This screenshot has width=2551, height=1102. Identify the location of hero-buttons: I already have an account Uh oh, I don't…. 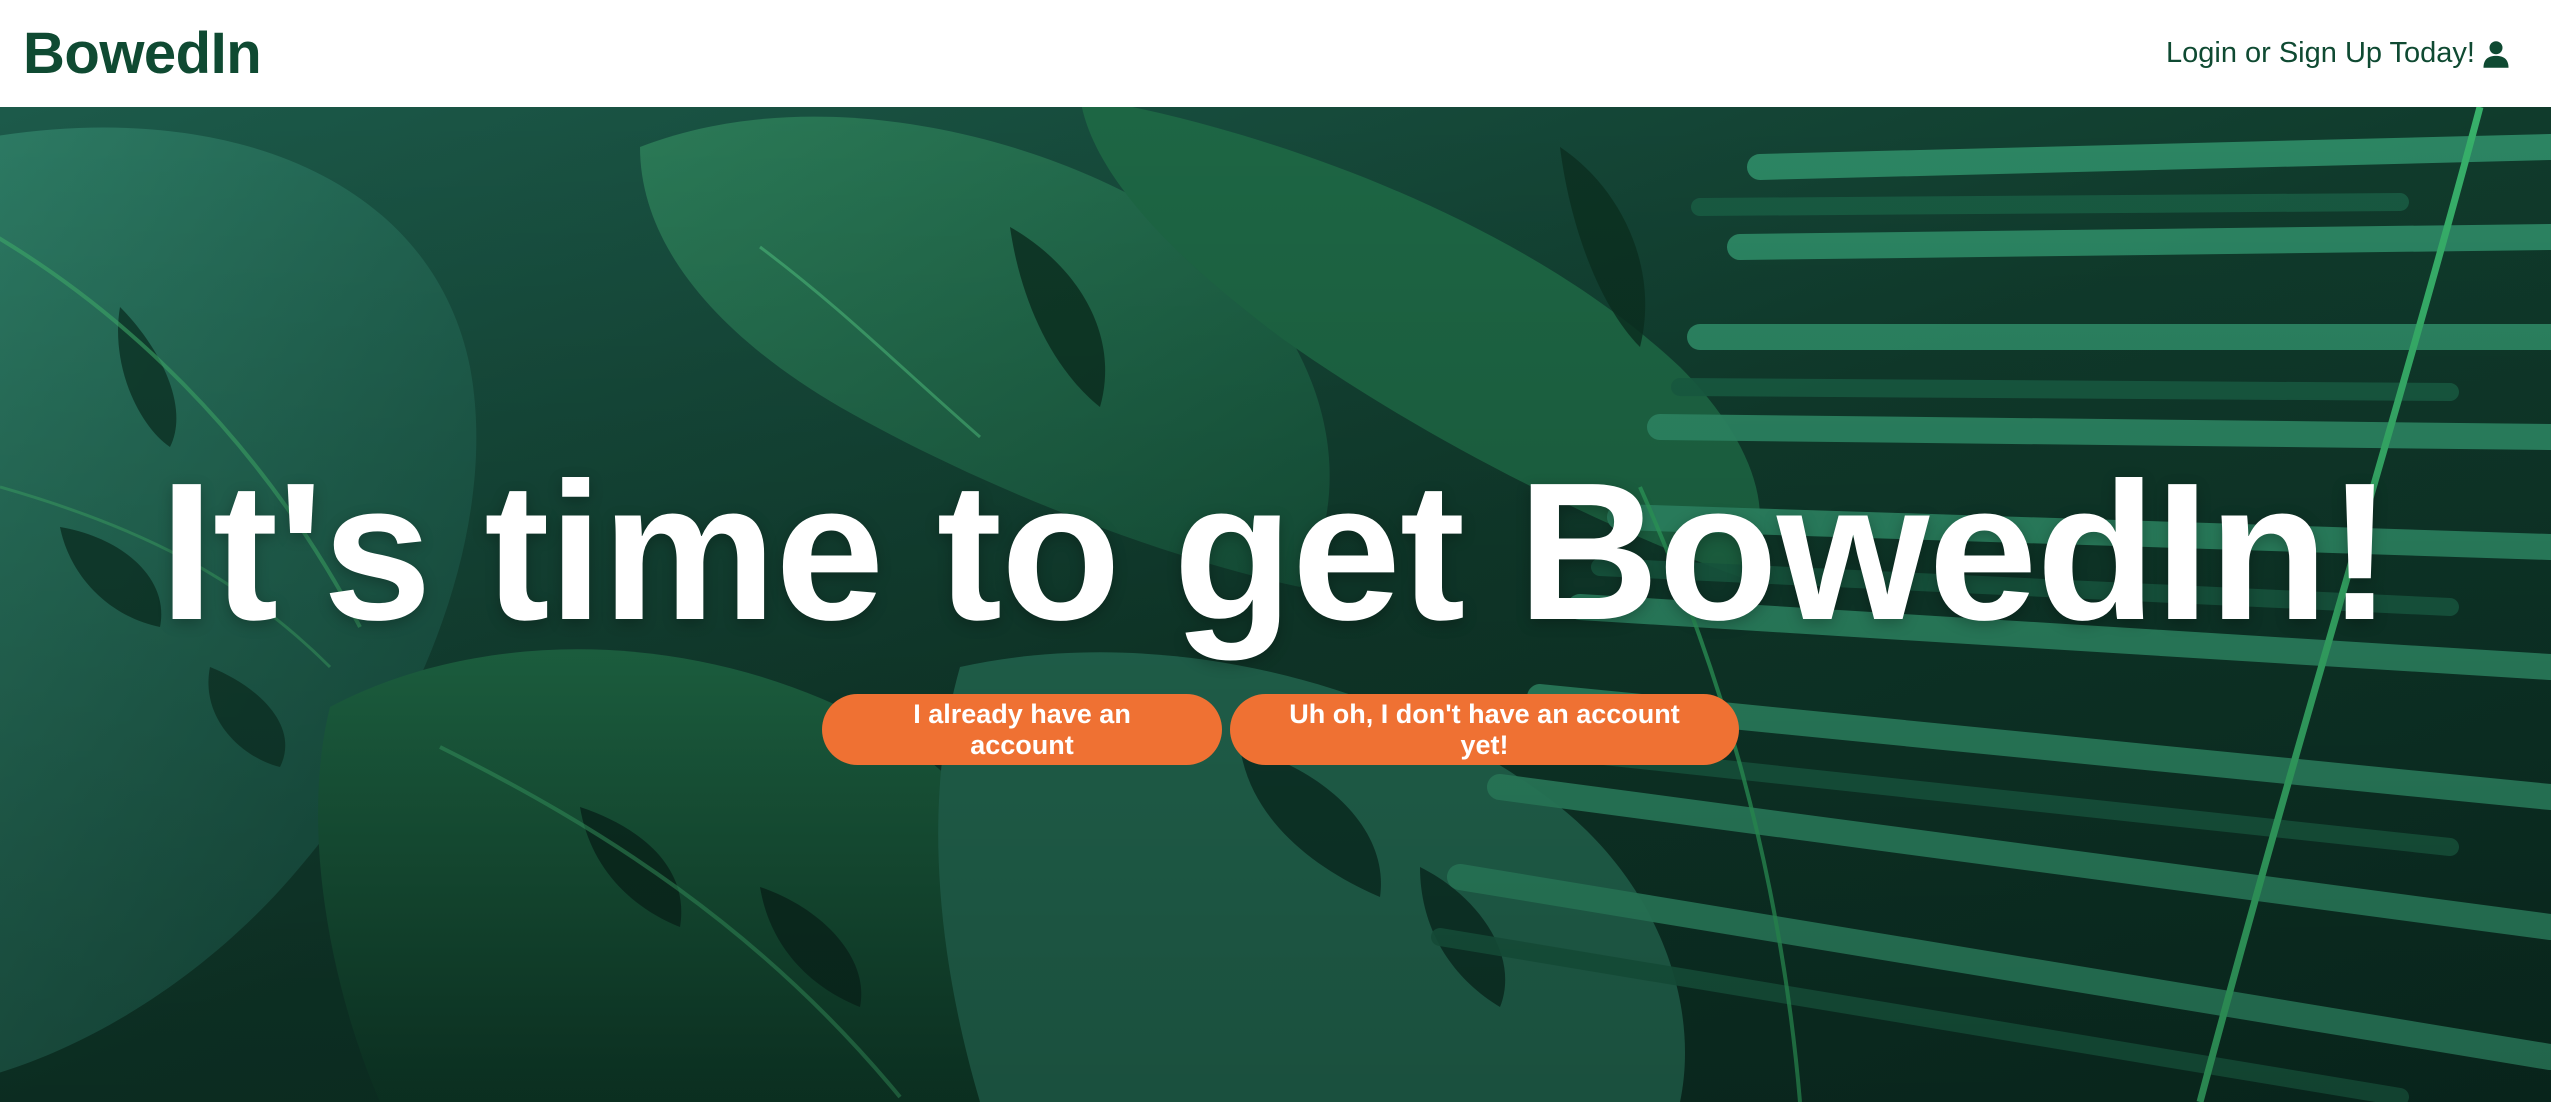
(1275, 729).